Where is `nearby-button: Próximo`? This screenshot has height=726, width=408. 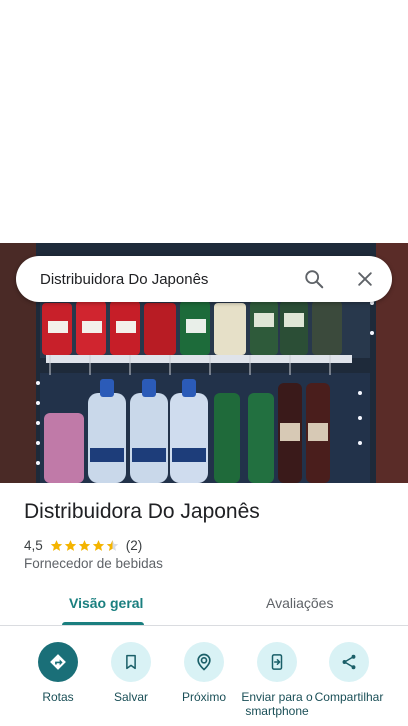
nearby-button: Próximo is located at coordinates (204, 673).